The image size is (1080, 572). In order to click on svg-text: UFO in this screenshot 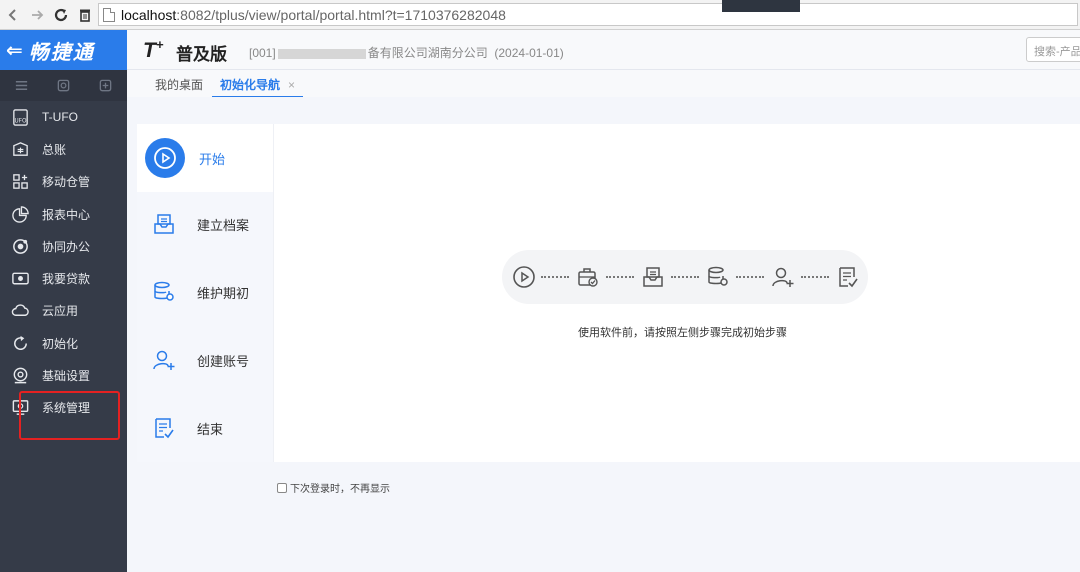, I will do `click(20, 121)`.